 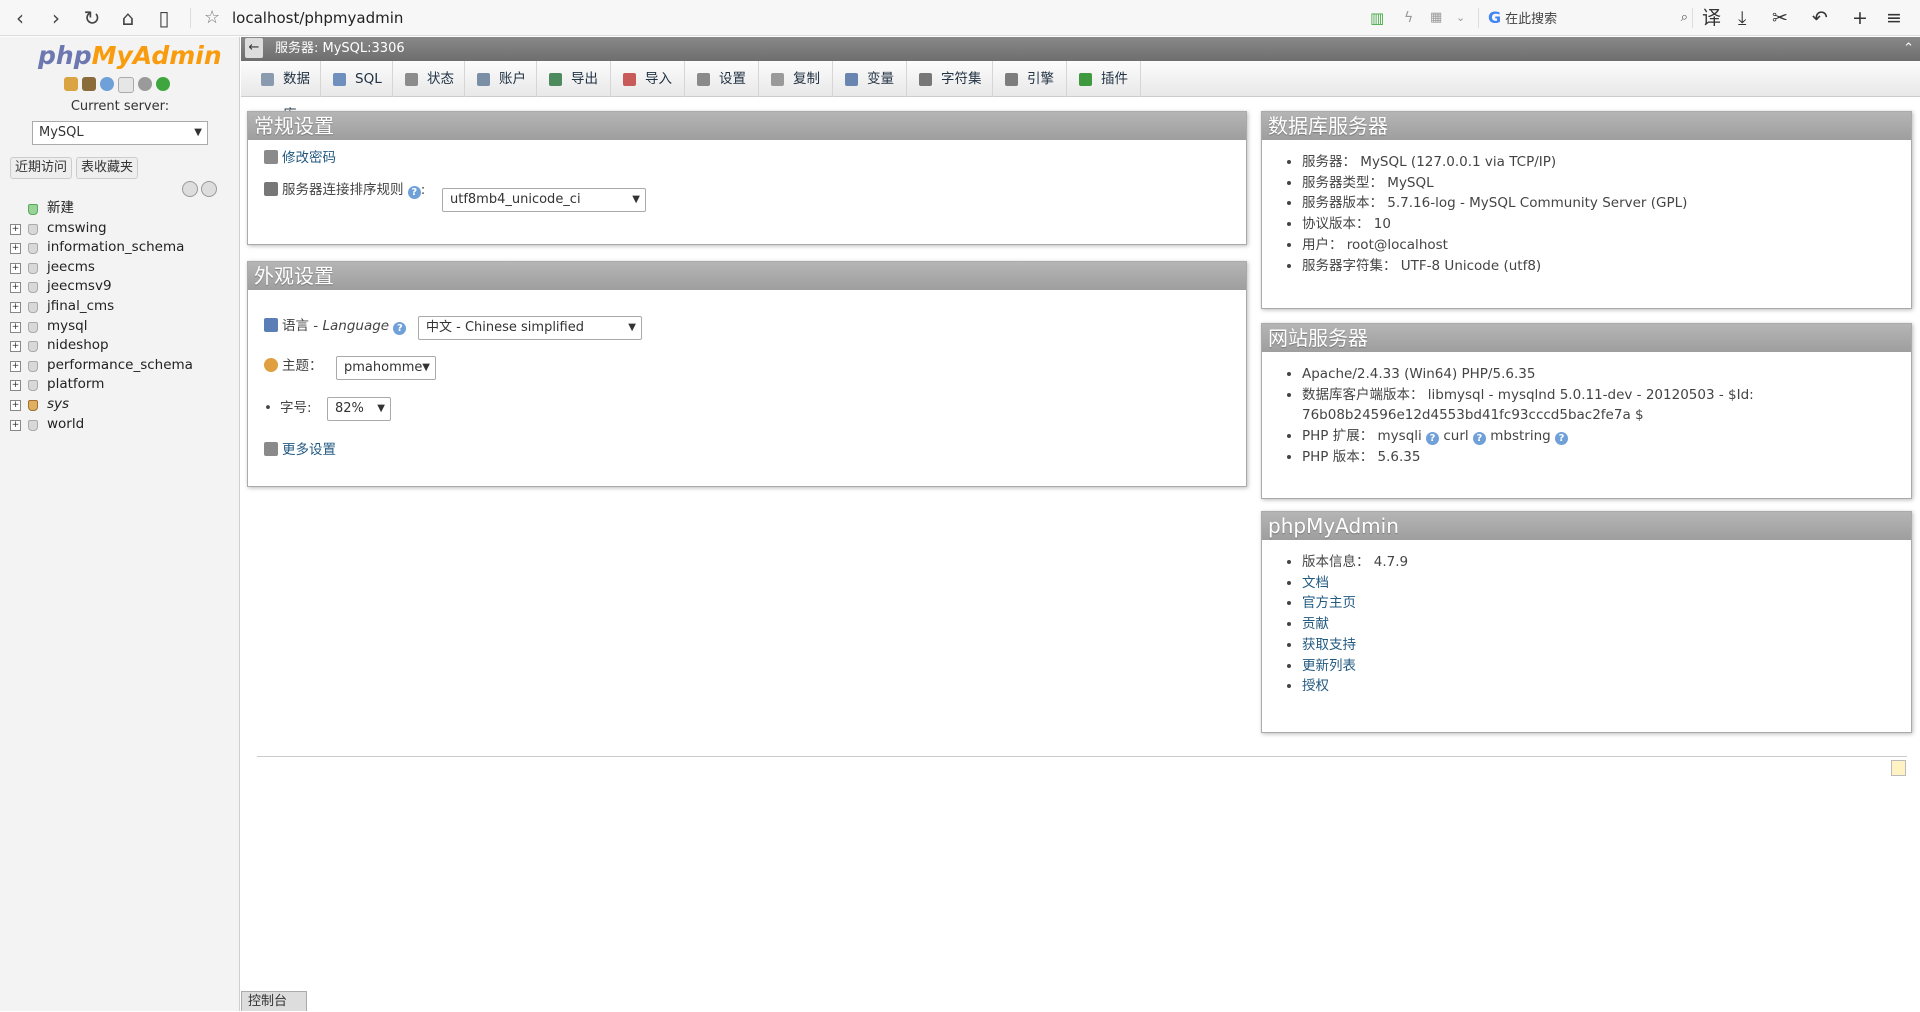 What do you see at coordinates (89, 84) in the screenshot?
I see `logout-icon` at bounding box center [89, 84].